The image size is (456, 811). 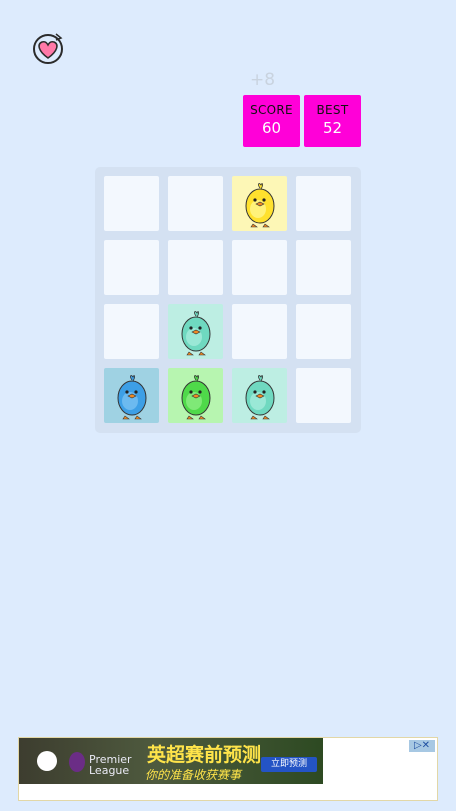 I want to click on ad-subline: 你的准备收获赛事, so click(x=193, y=775).